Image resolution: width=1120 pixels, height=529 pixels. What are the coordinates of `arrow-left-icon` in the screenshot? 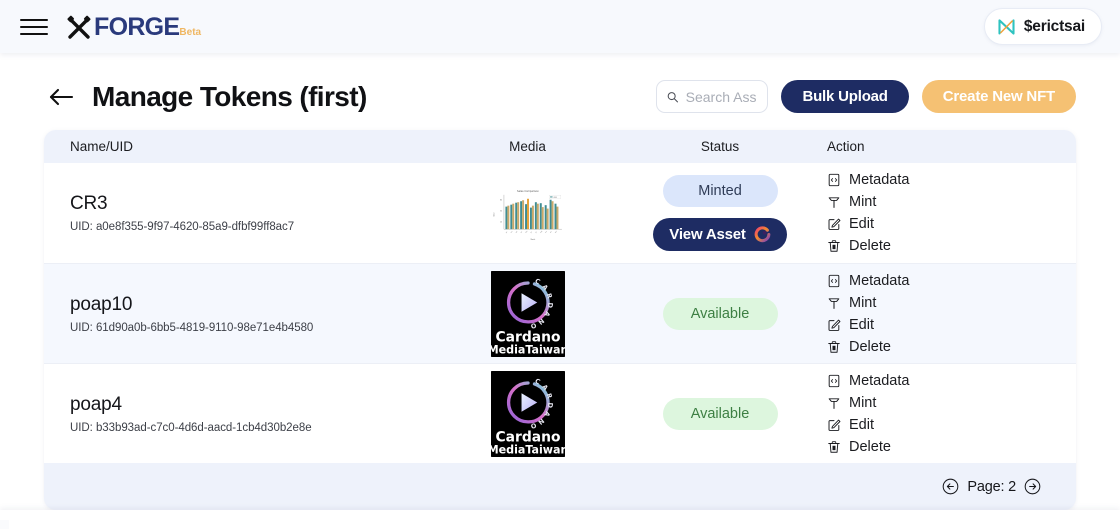 It's located at (61, 96).